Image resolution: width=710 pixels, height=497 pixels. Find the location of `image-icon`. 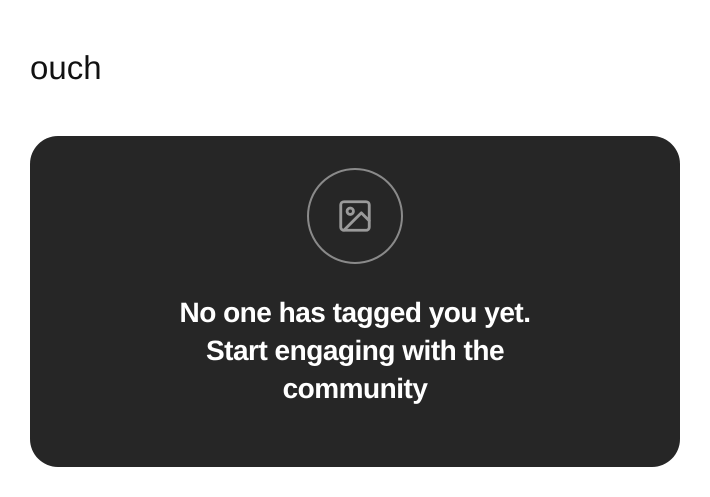

image-icon is located at coordinates (355, 216).